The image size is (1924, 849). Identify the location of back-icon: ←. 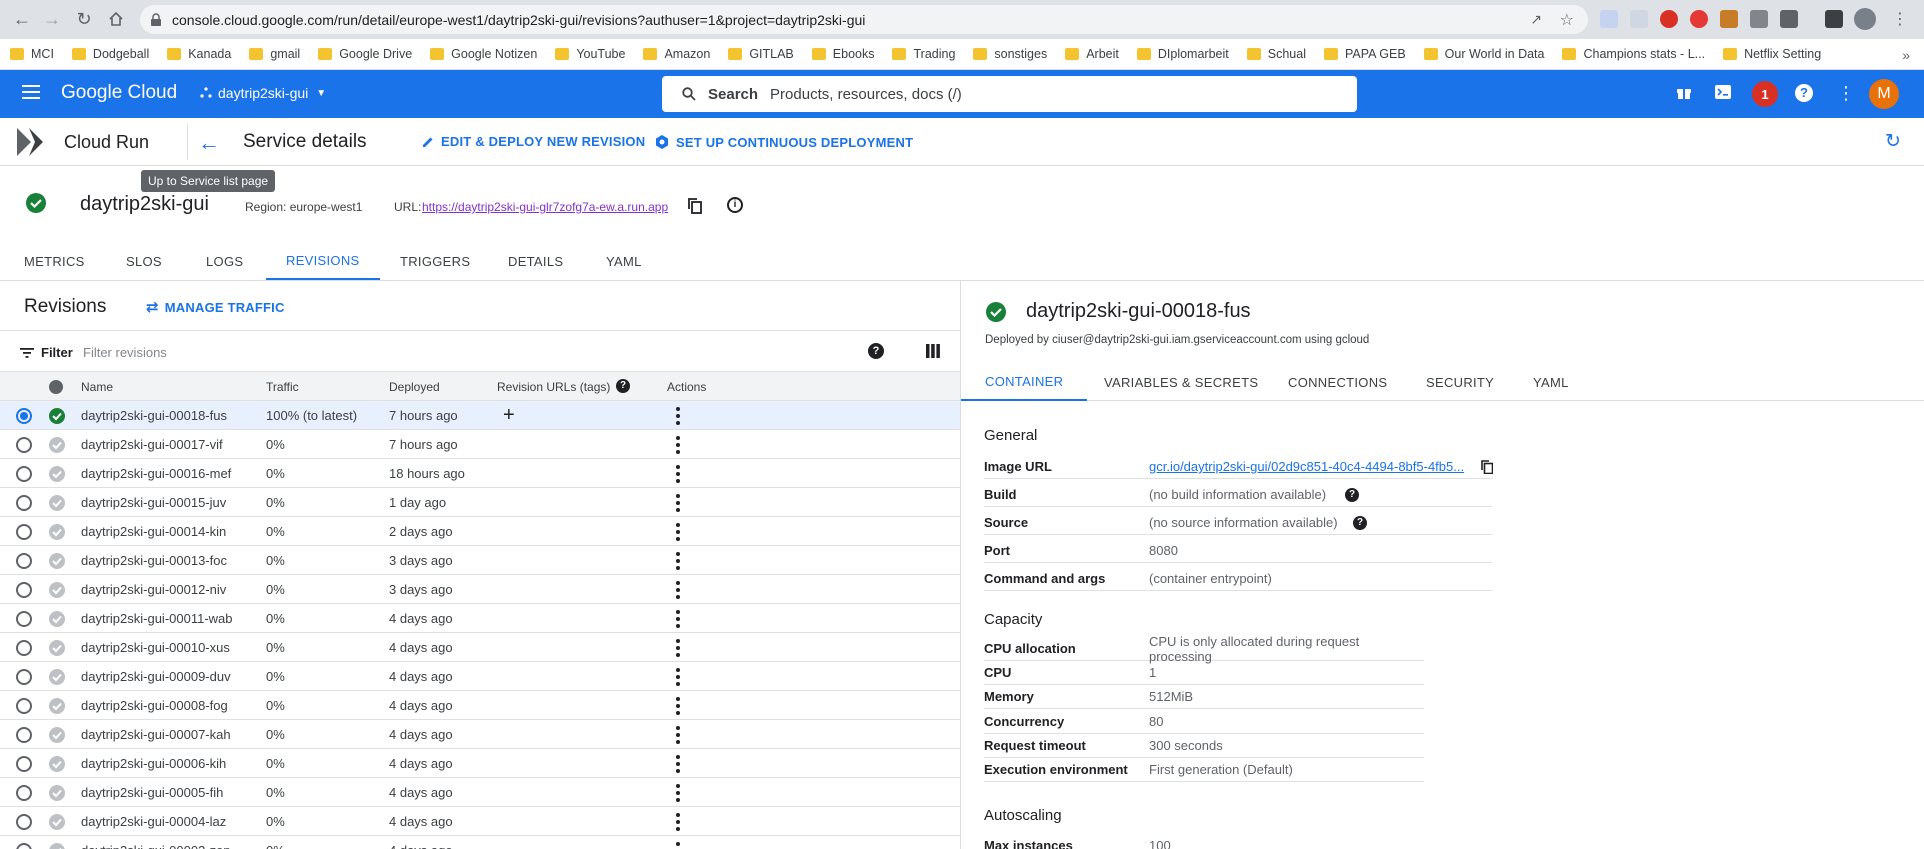
(22, 19).